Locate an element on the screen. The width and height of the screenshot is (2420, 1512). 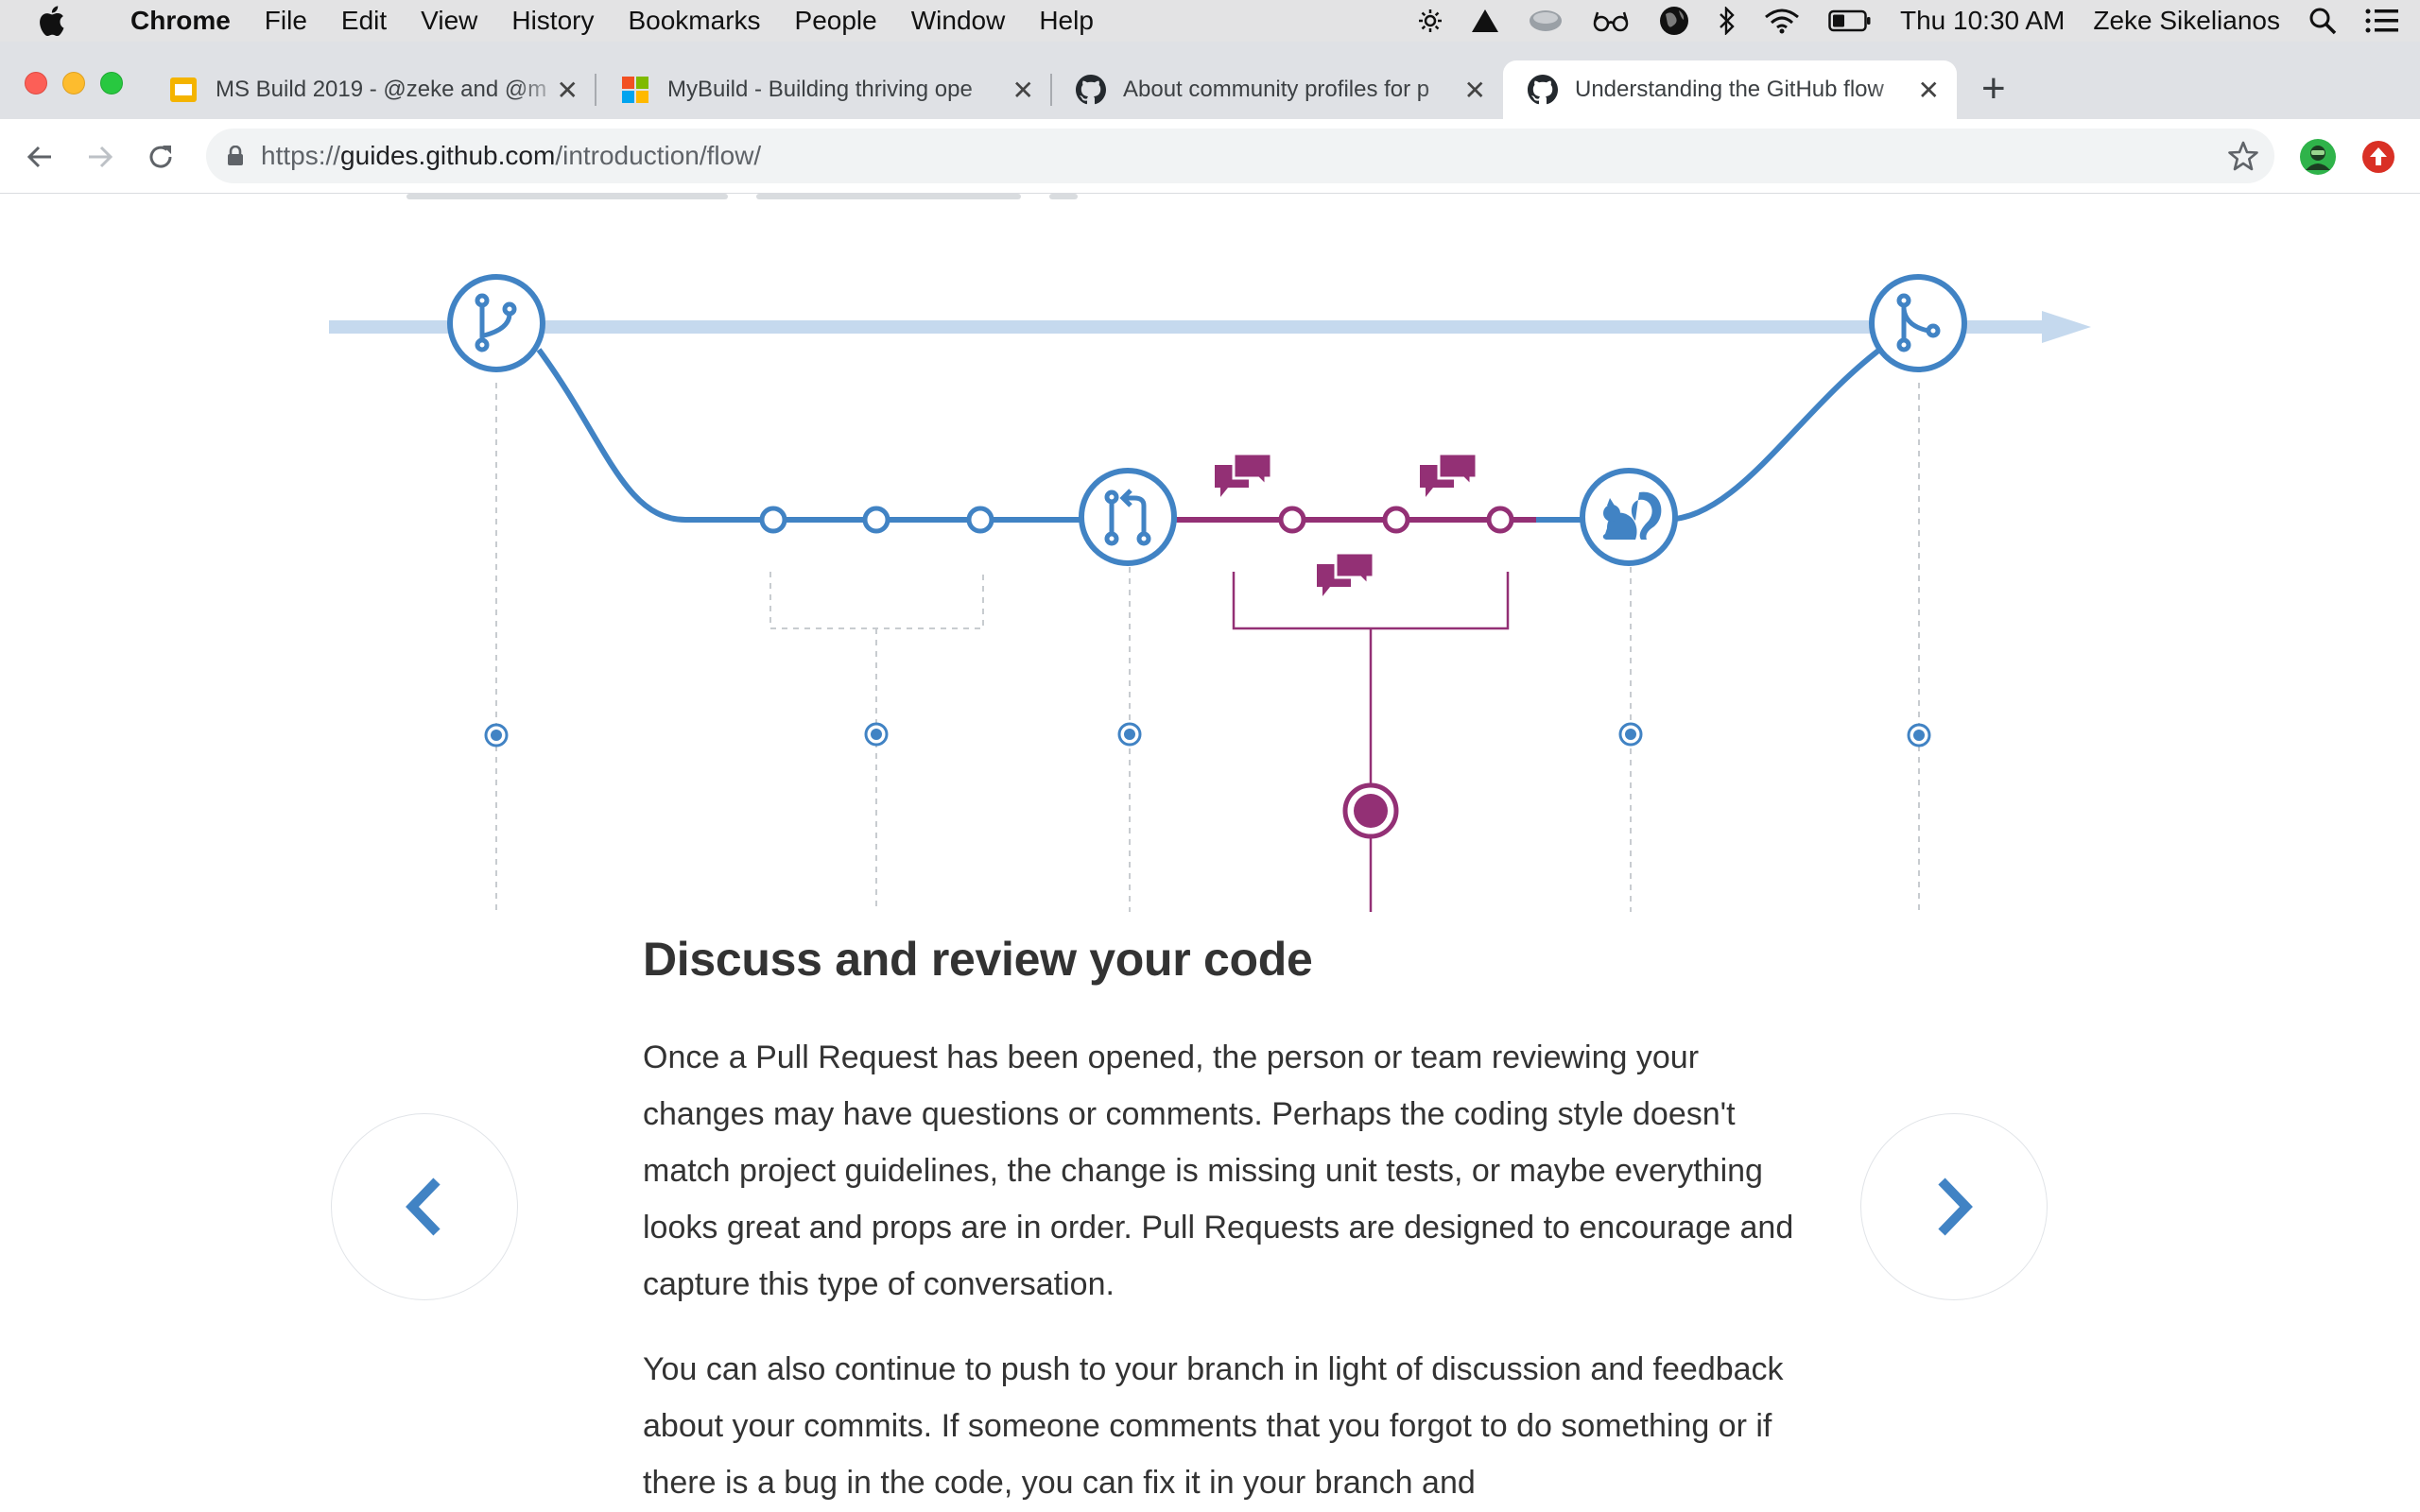
chevron-right-icon is located at coordinates (1956, 1206).